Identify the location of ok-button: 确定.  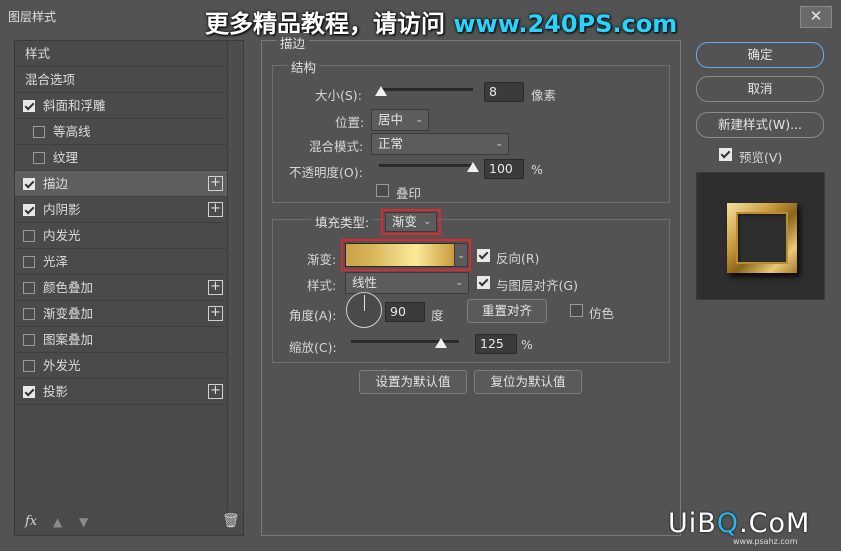
(760, 55).